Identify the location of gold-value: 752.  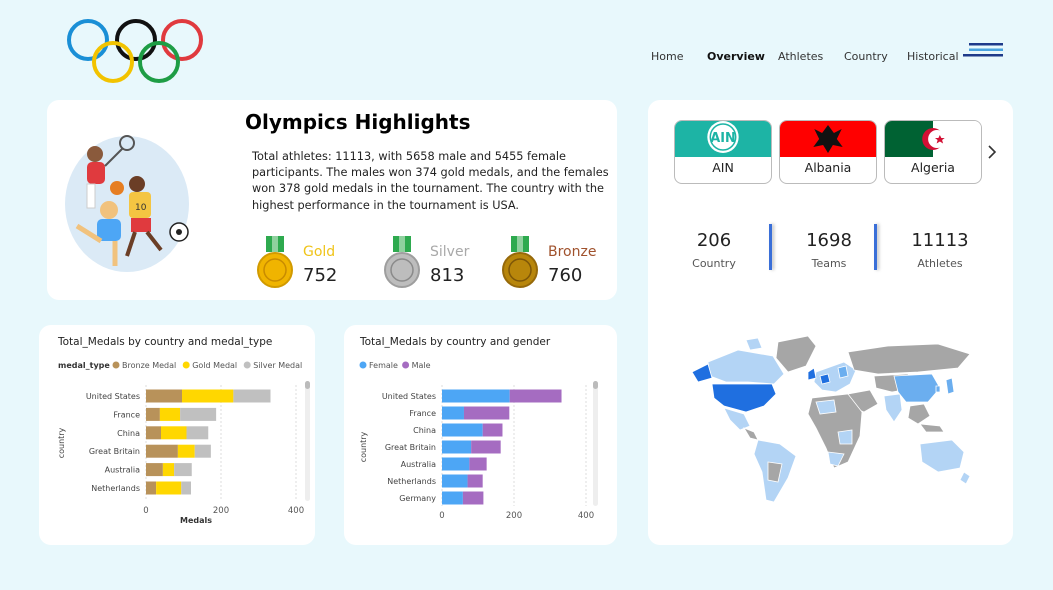
(320, 275).